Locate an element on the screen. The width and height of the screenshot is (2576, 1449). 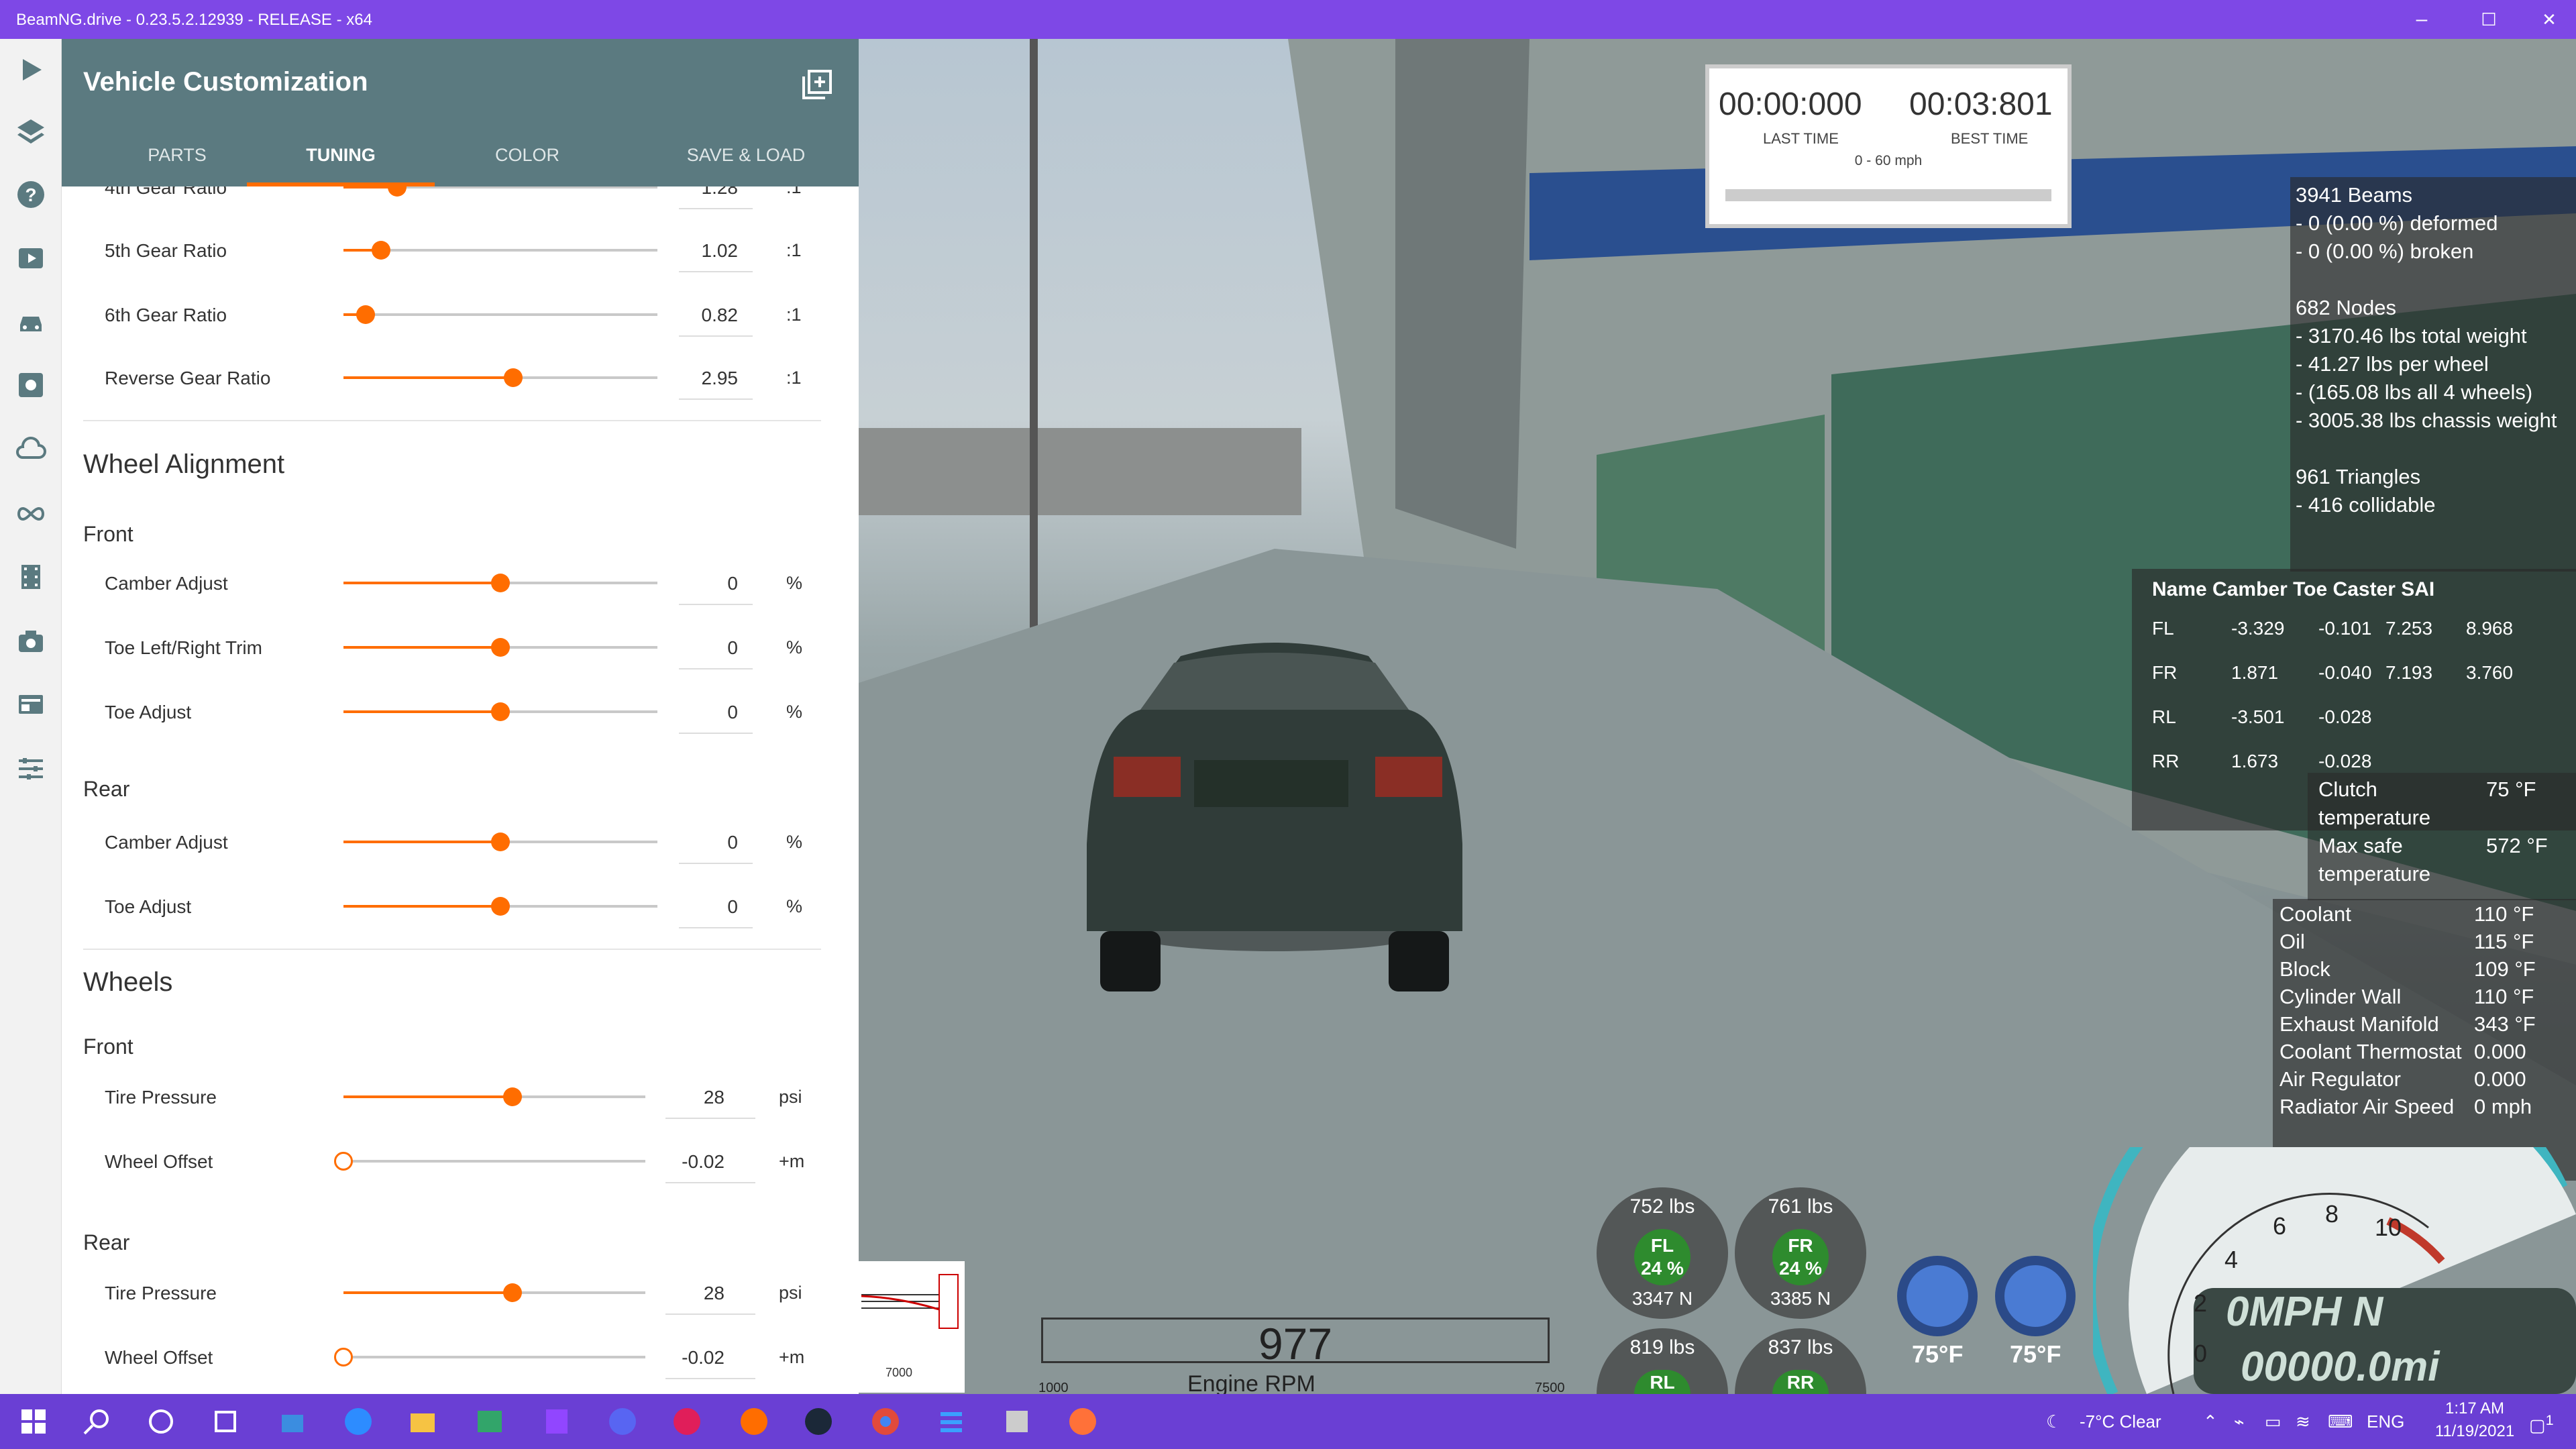
search-icon is located at coordinates (96, 1421).